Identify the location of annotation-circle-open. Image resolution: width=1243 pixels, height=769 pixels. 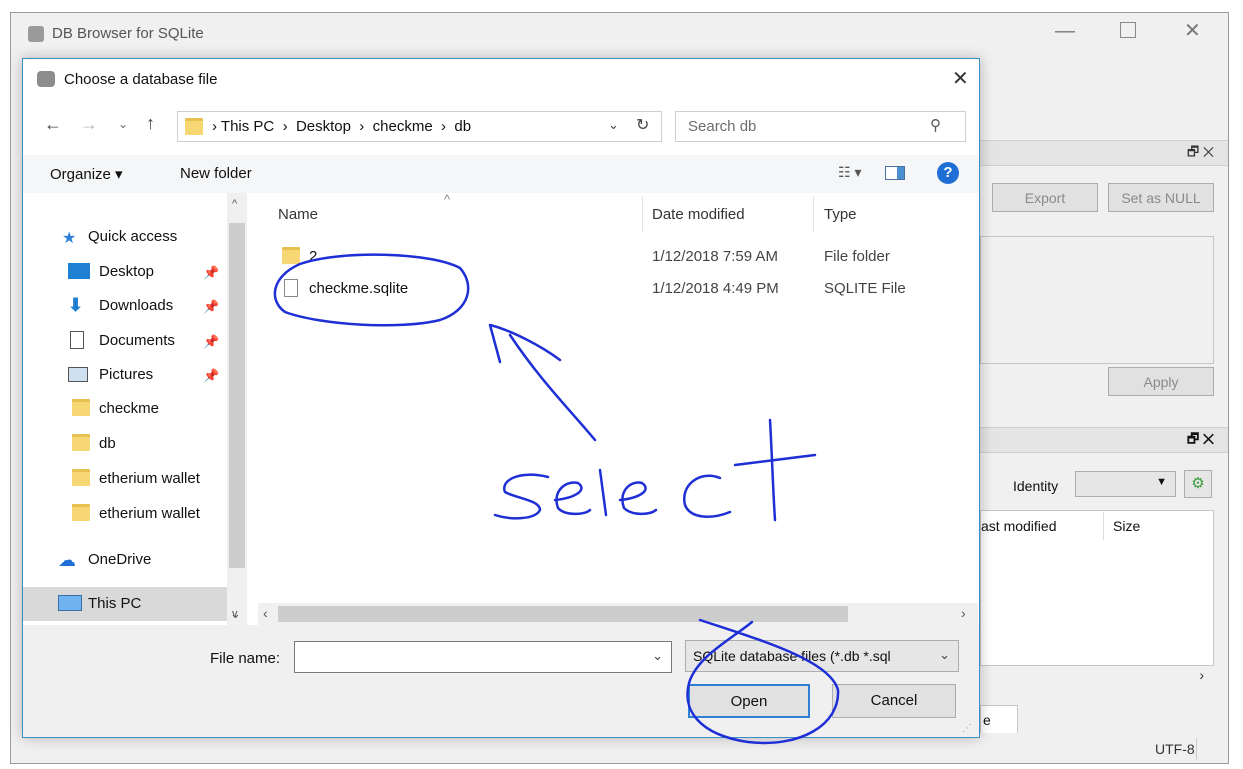
(763, 681).